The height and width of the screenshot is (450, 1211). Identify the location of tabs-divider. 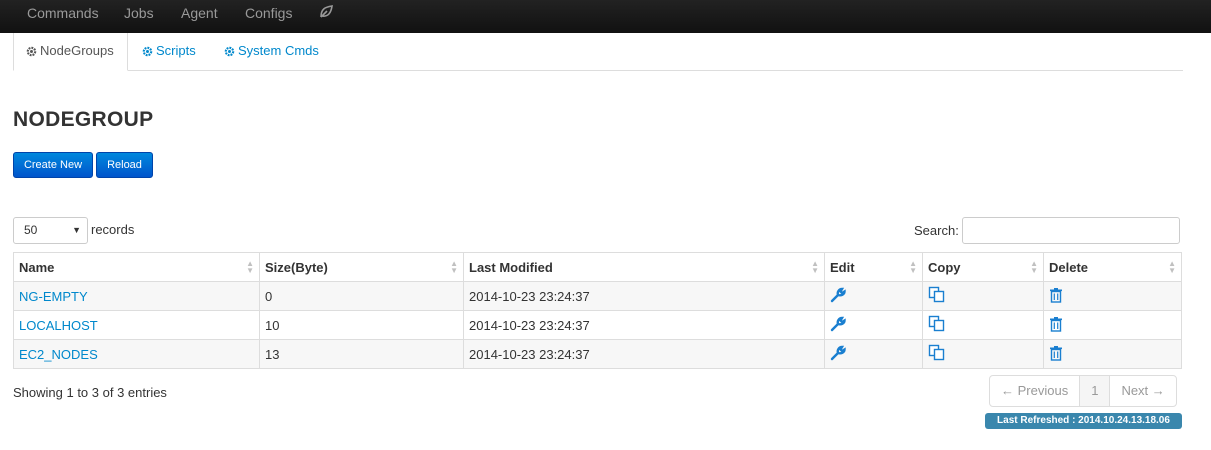
(598, 70).